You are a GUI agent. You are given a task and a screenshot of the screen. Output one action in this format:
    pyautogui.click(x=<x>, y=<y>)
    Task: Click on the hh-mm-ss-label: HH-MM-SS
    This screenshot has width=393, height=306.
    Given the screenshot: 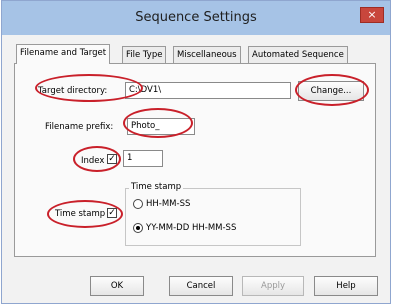 What is the action you would take?
    pyautogui.click(x=168, y=204)
    